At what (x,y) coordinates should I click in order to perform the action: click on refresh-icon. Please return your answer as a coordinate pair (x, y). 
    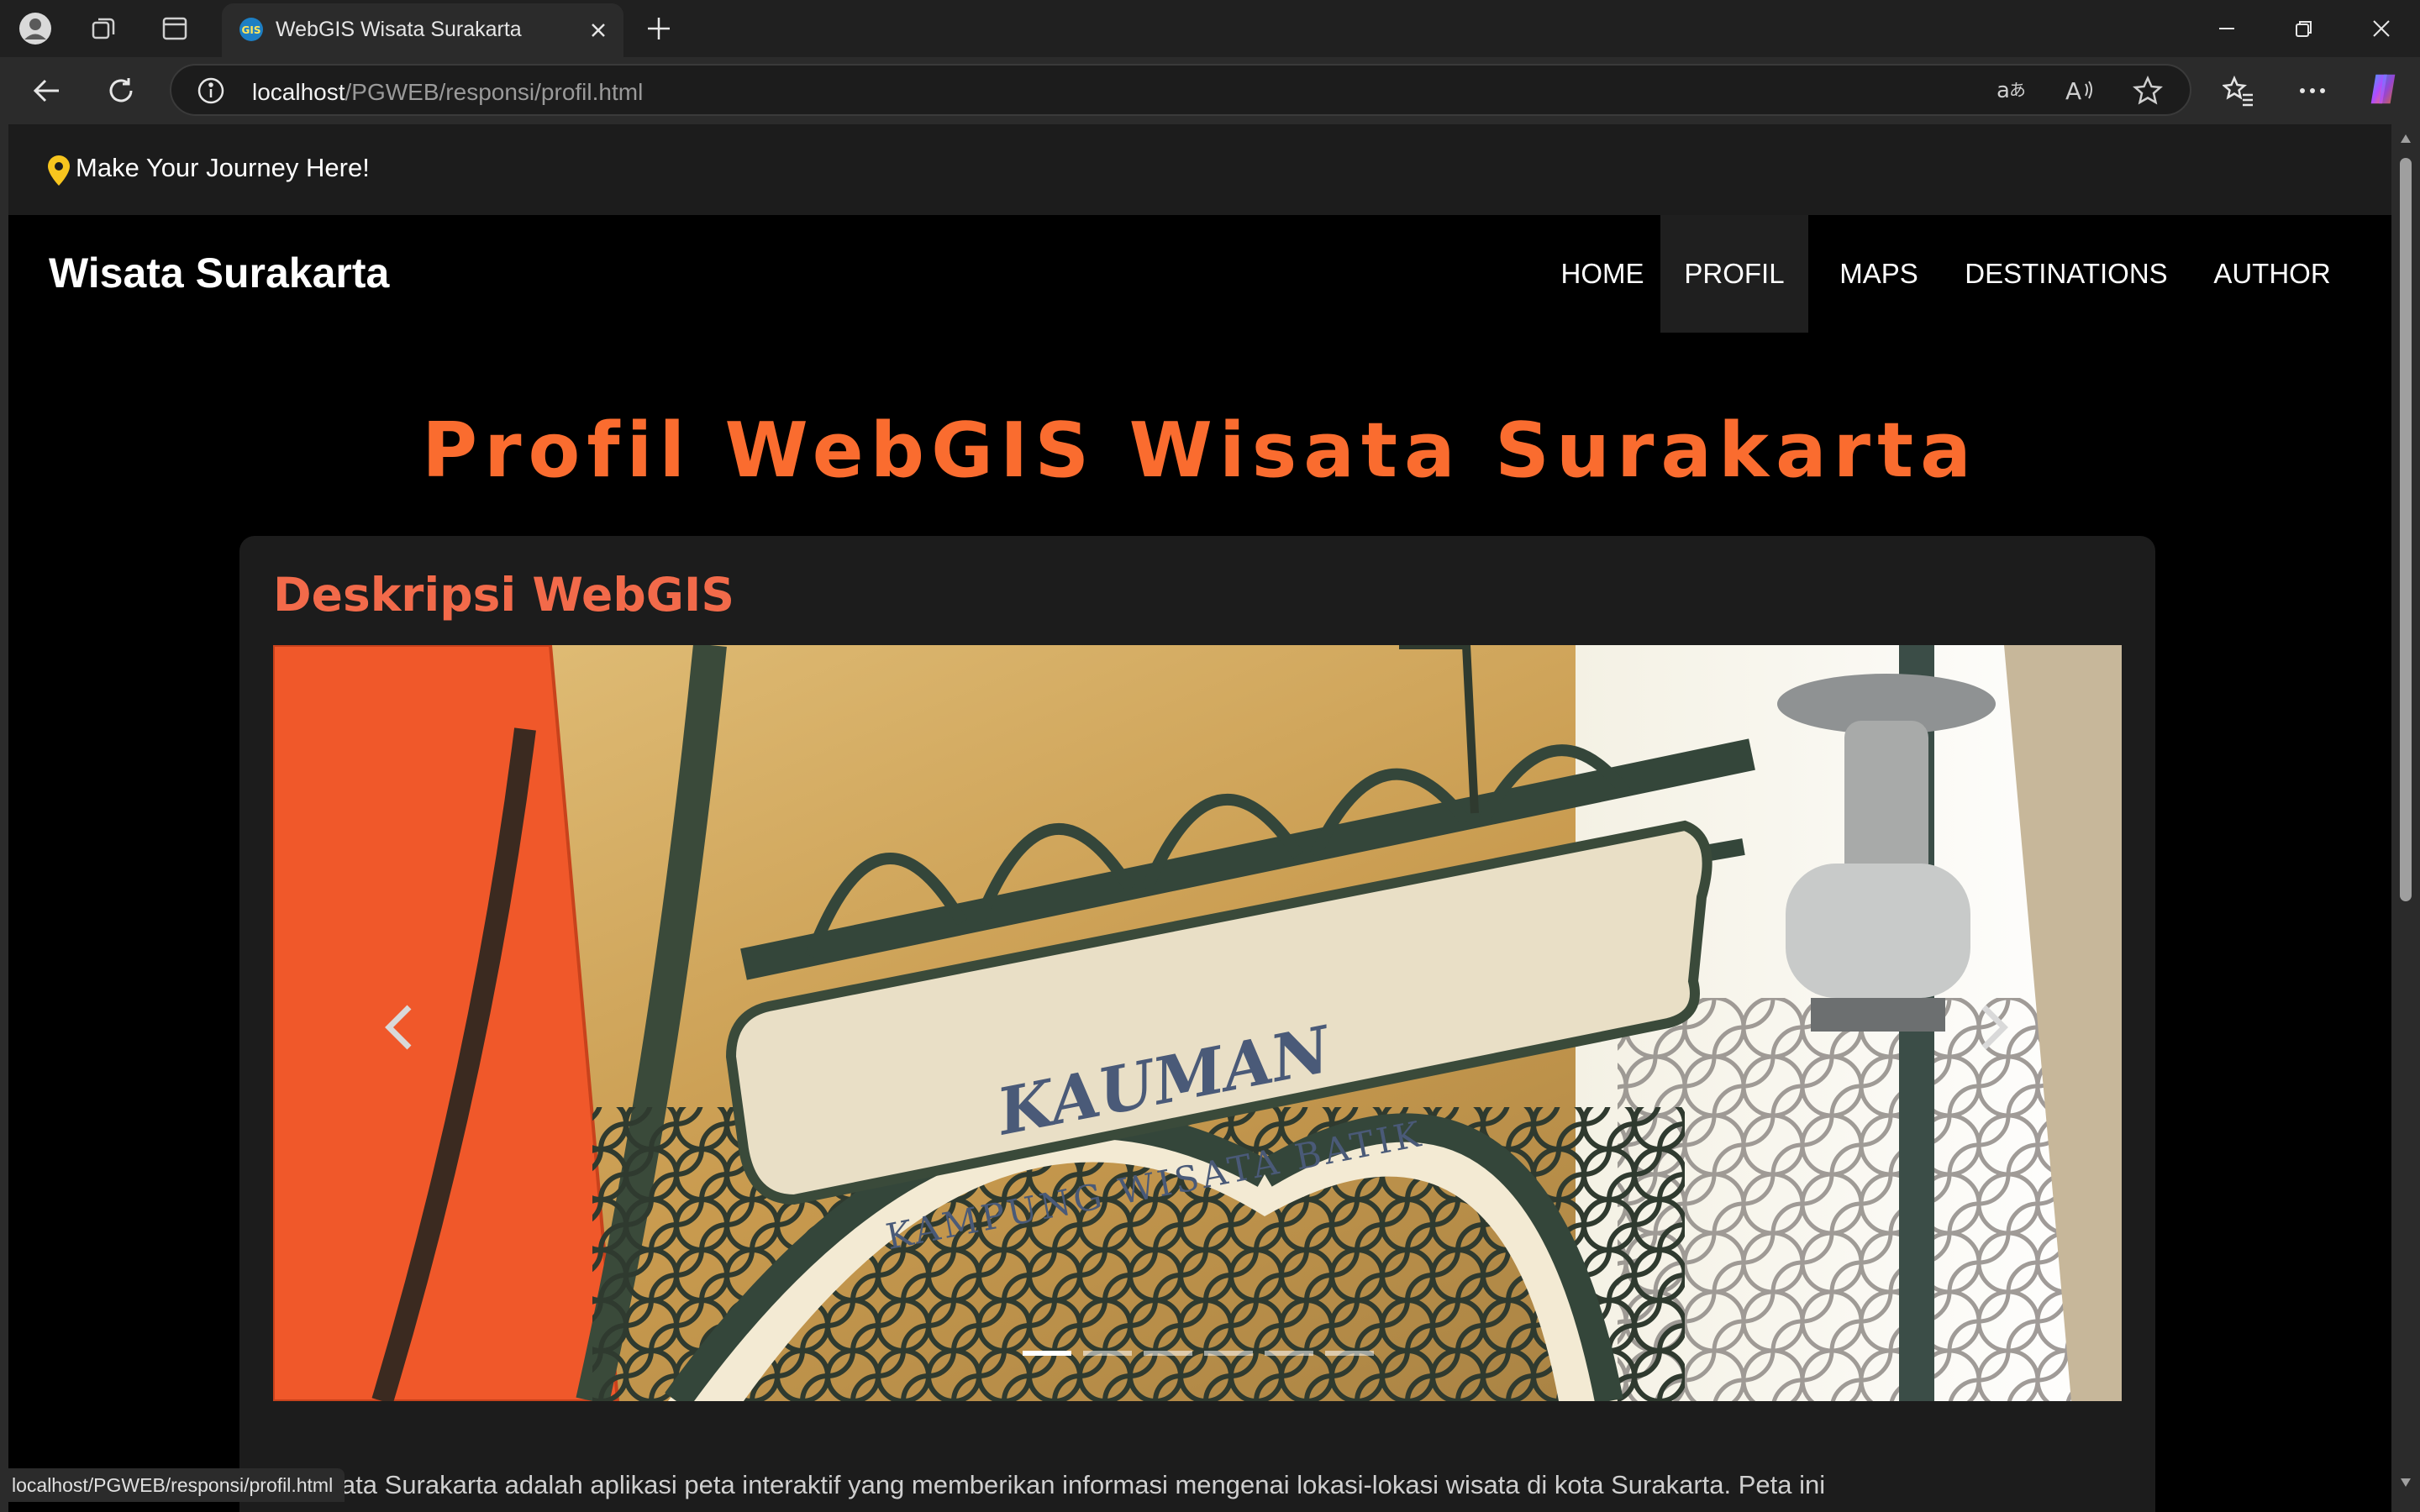
    Looking at the image, I should click on (121, 90).